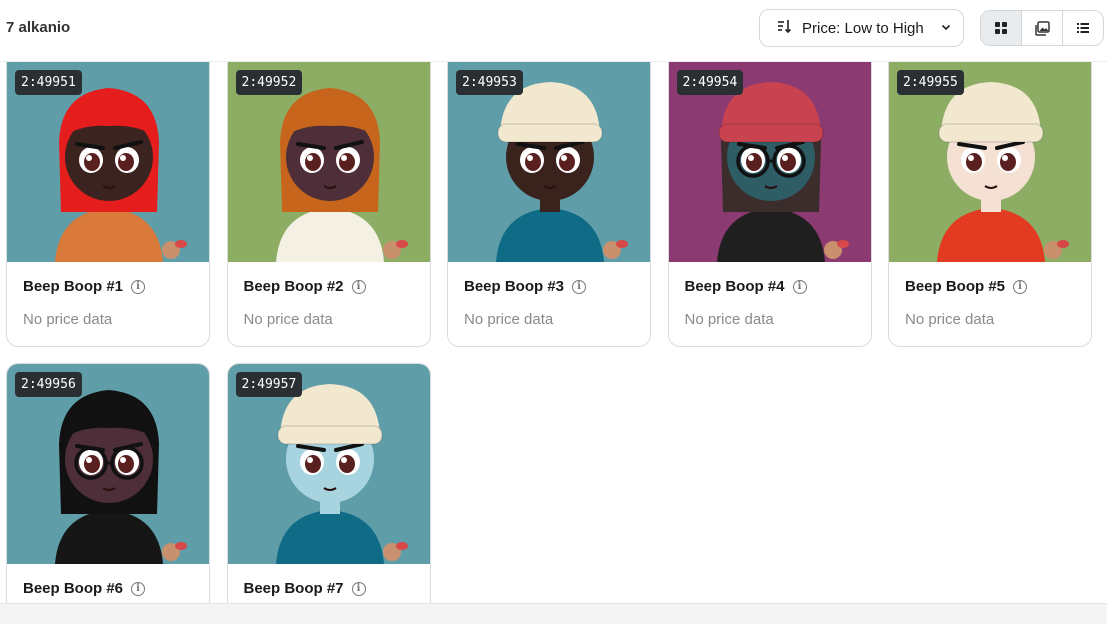  Describe the element at coordinates (710, 82) in the screenshot. I see `token-id-badge: 2:49954` at that location.